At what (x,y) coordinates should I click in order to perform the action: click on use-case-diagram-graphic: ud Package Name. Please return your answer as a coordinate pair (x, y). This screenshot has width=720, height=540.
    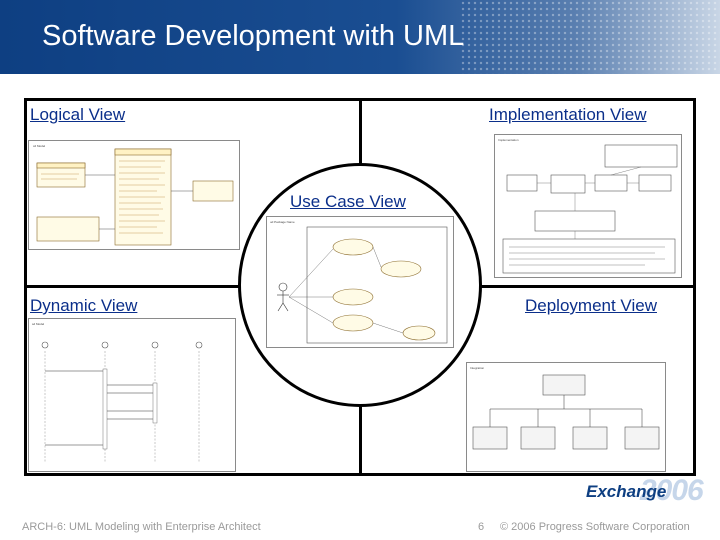
    Looking at the image, I should click on (359, 282).